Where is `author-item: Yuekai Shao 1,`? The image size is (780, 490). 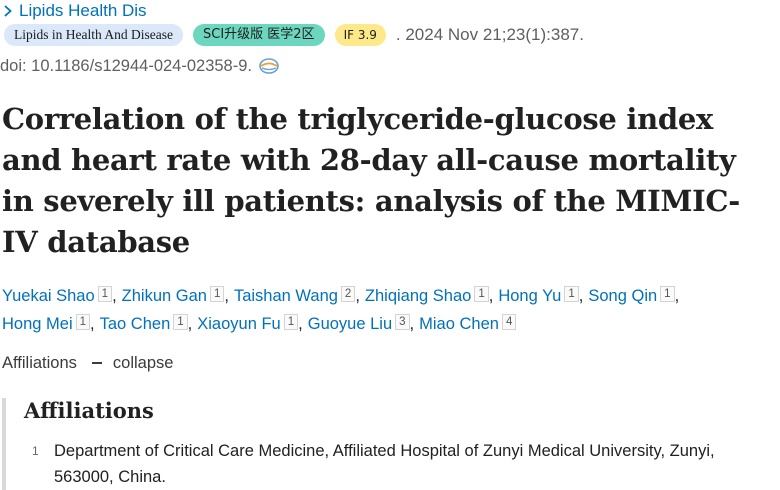 author-item: Yuekai Shao 1, is located at coordinates (62, 295).